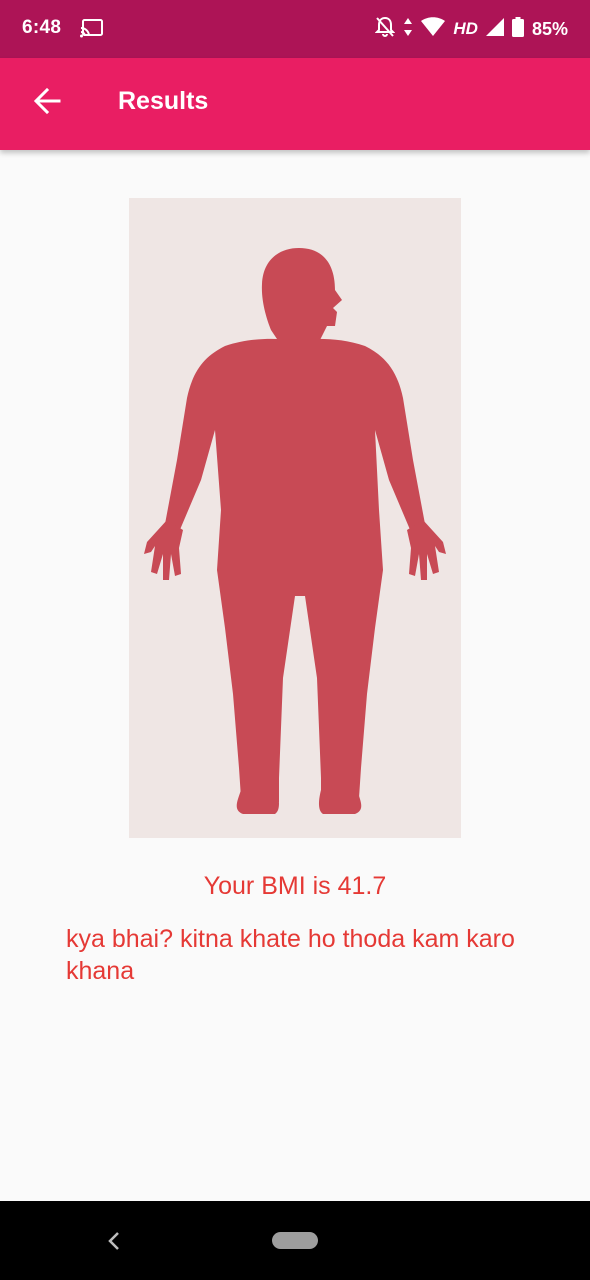 The width and height of the screenshot is (590, 1280). I want to click on arrow-back-icon, so click(47, 103).